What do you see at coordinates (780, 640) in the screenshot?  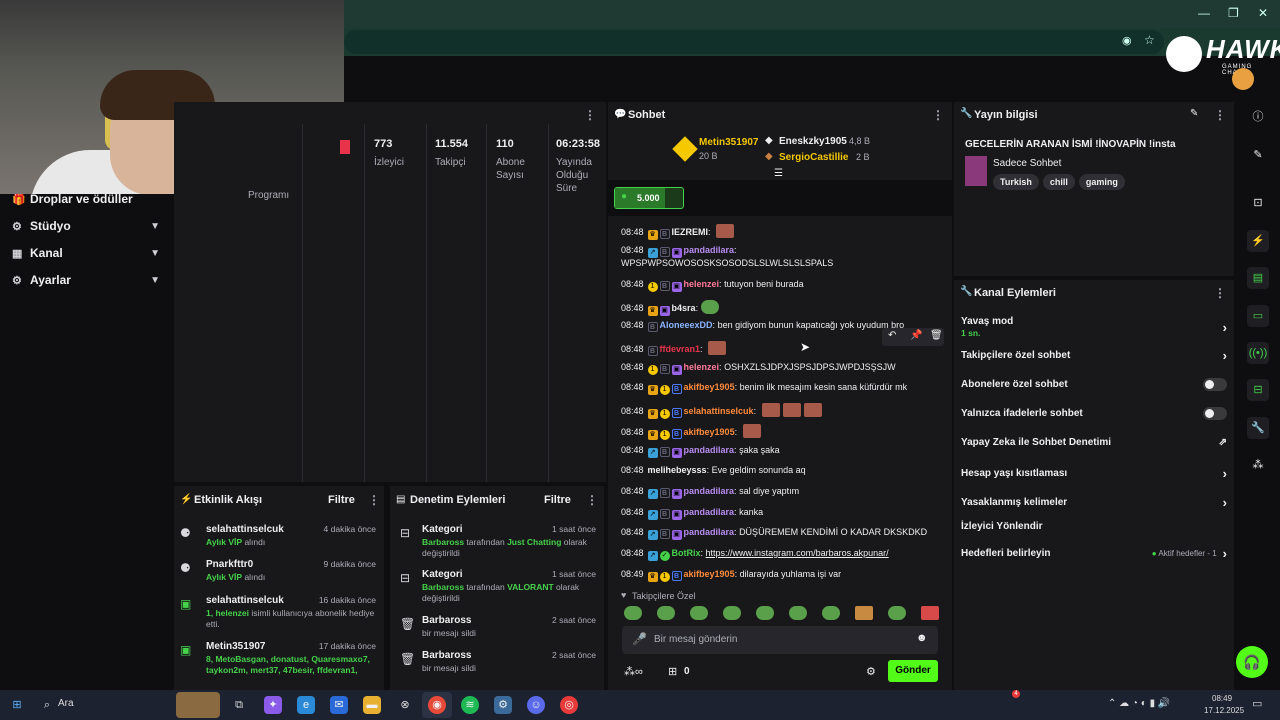 I see `chat-input: 🎤 Bir mesaj gönderin ☻` at bounding box center [780, 640].